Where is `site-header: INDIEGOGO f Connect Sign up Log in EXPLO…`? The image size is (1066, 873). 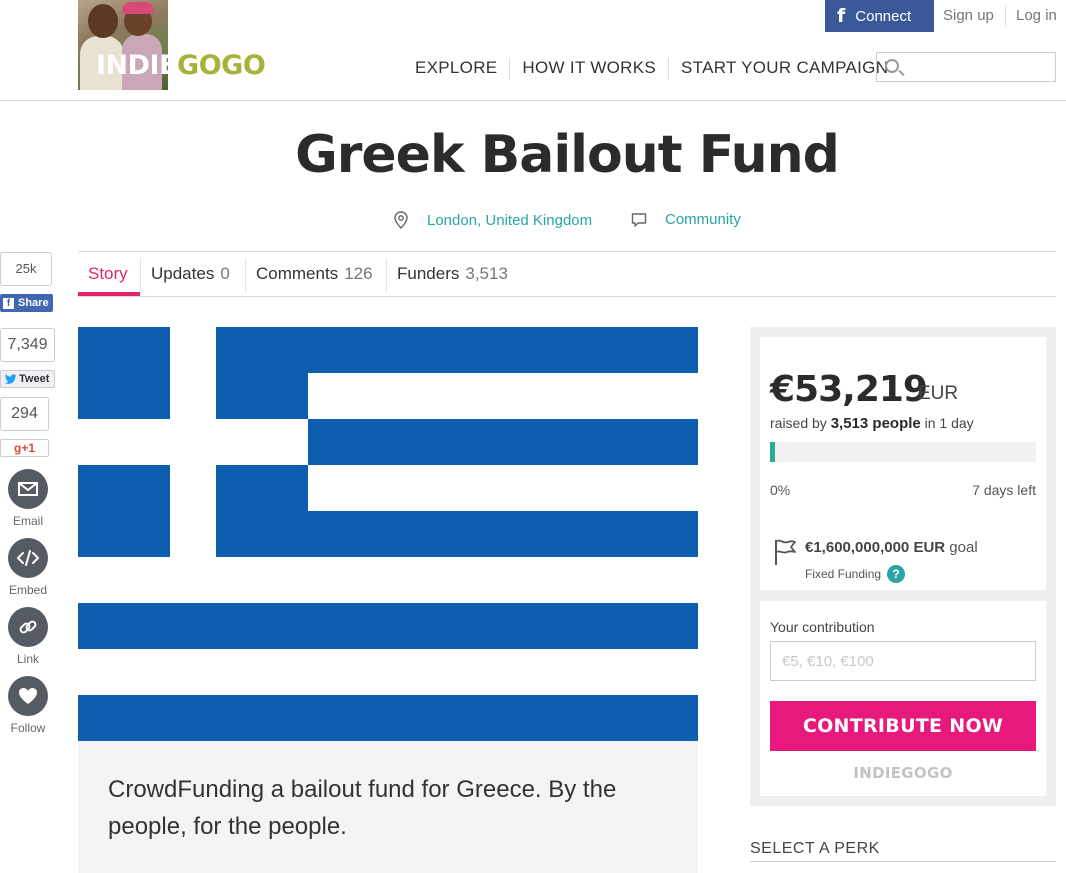 site-header: INDIEGOGO f Connect Sign up Log in EXPLO… is located at coordinates (533, 50).